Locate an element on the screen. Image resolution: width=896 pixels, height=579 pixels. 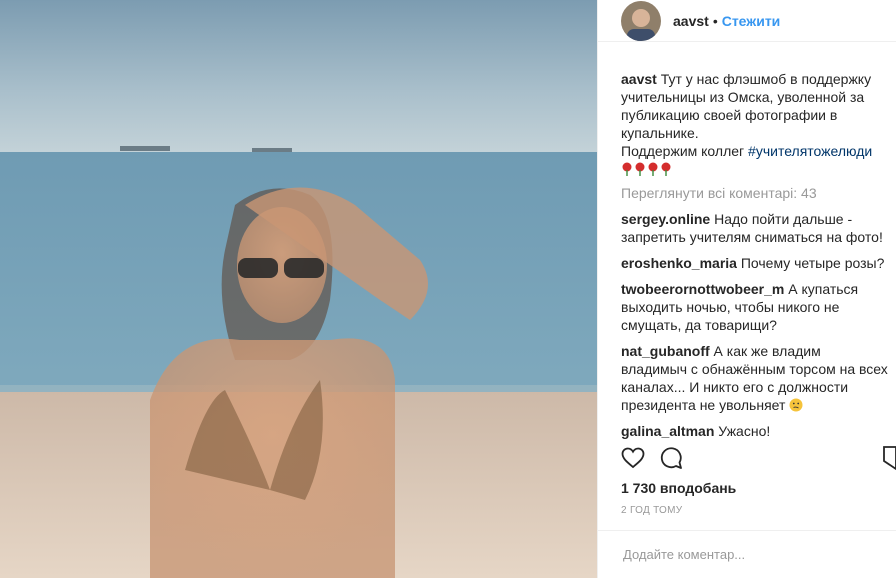
comment-item: galina_altman Ужасно! is located at coordinates (755, 431).